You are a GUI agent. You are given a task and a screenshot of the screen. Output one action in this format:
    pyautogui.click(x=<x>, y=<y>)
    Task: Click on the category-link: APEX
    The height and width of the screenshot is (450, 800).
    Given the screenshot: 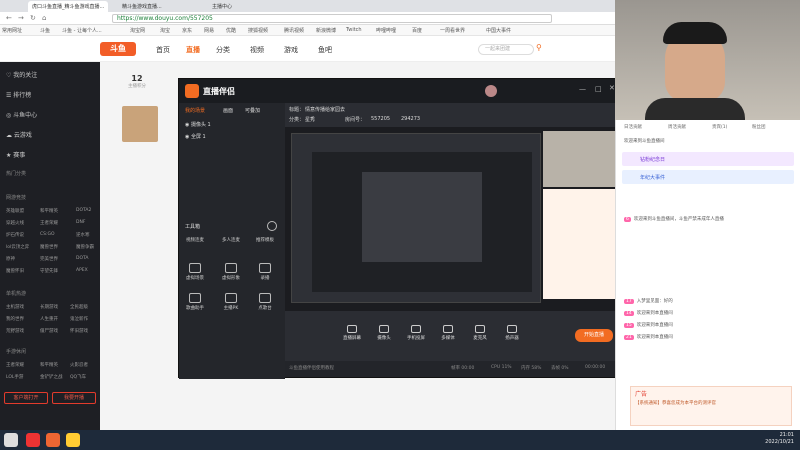 What is the action you would take?
    pyautogui.click(x=82, y=270)
    